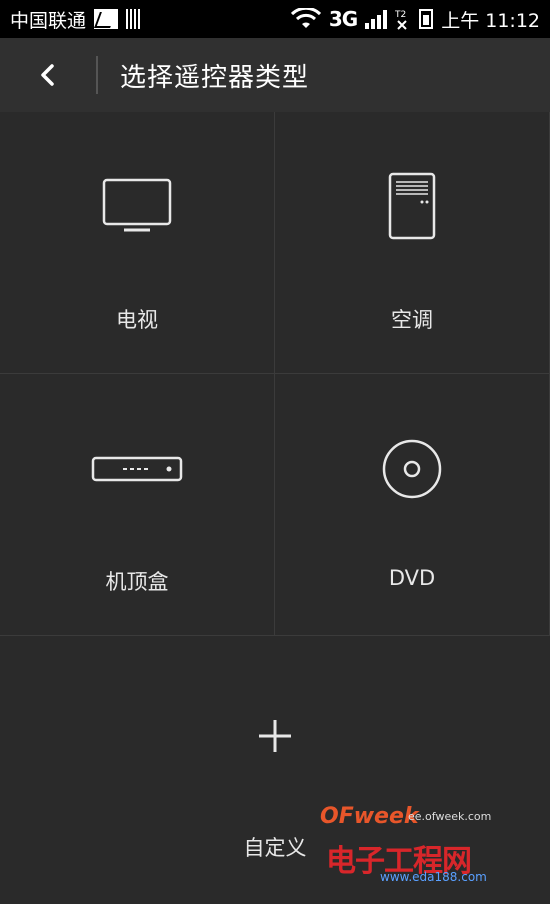 The width and height of the screenshot is (550, 904). I want to click on app-header: 选择遥控器类型, so click(275, 75).